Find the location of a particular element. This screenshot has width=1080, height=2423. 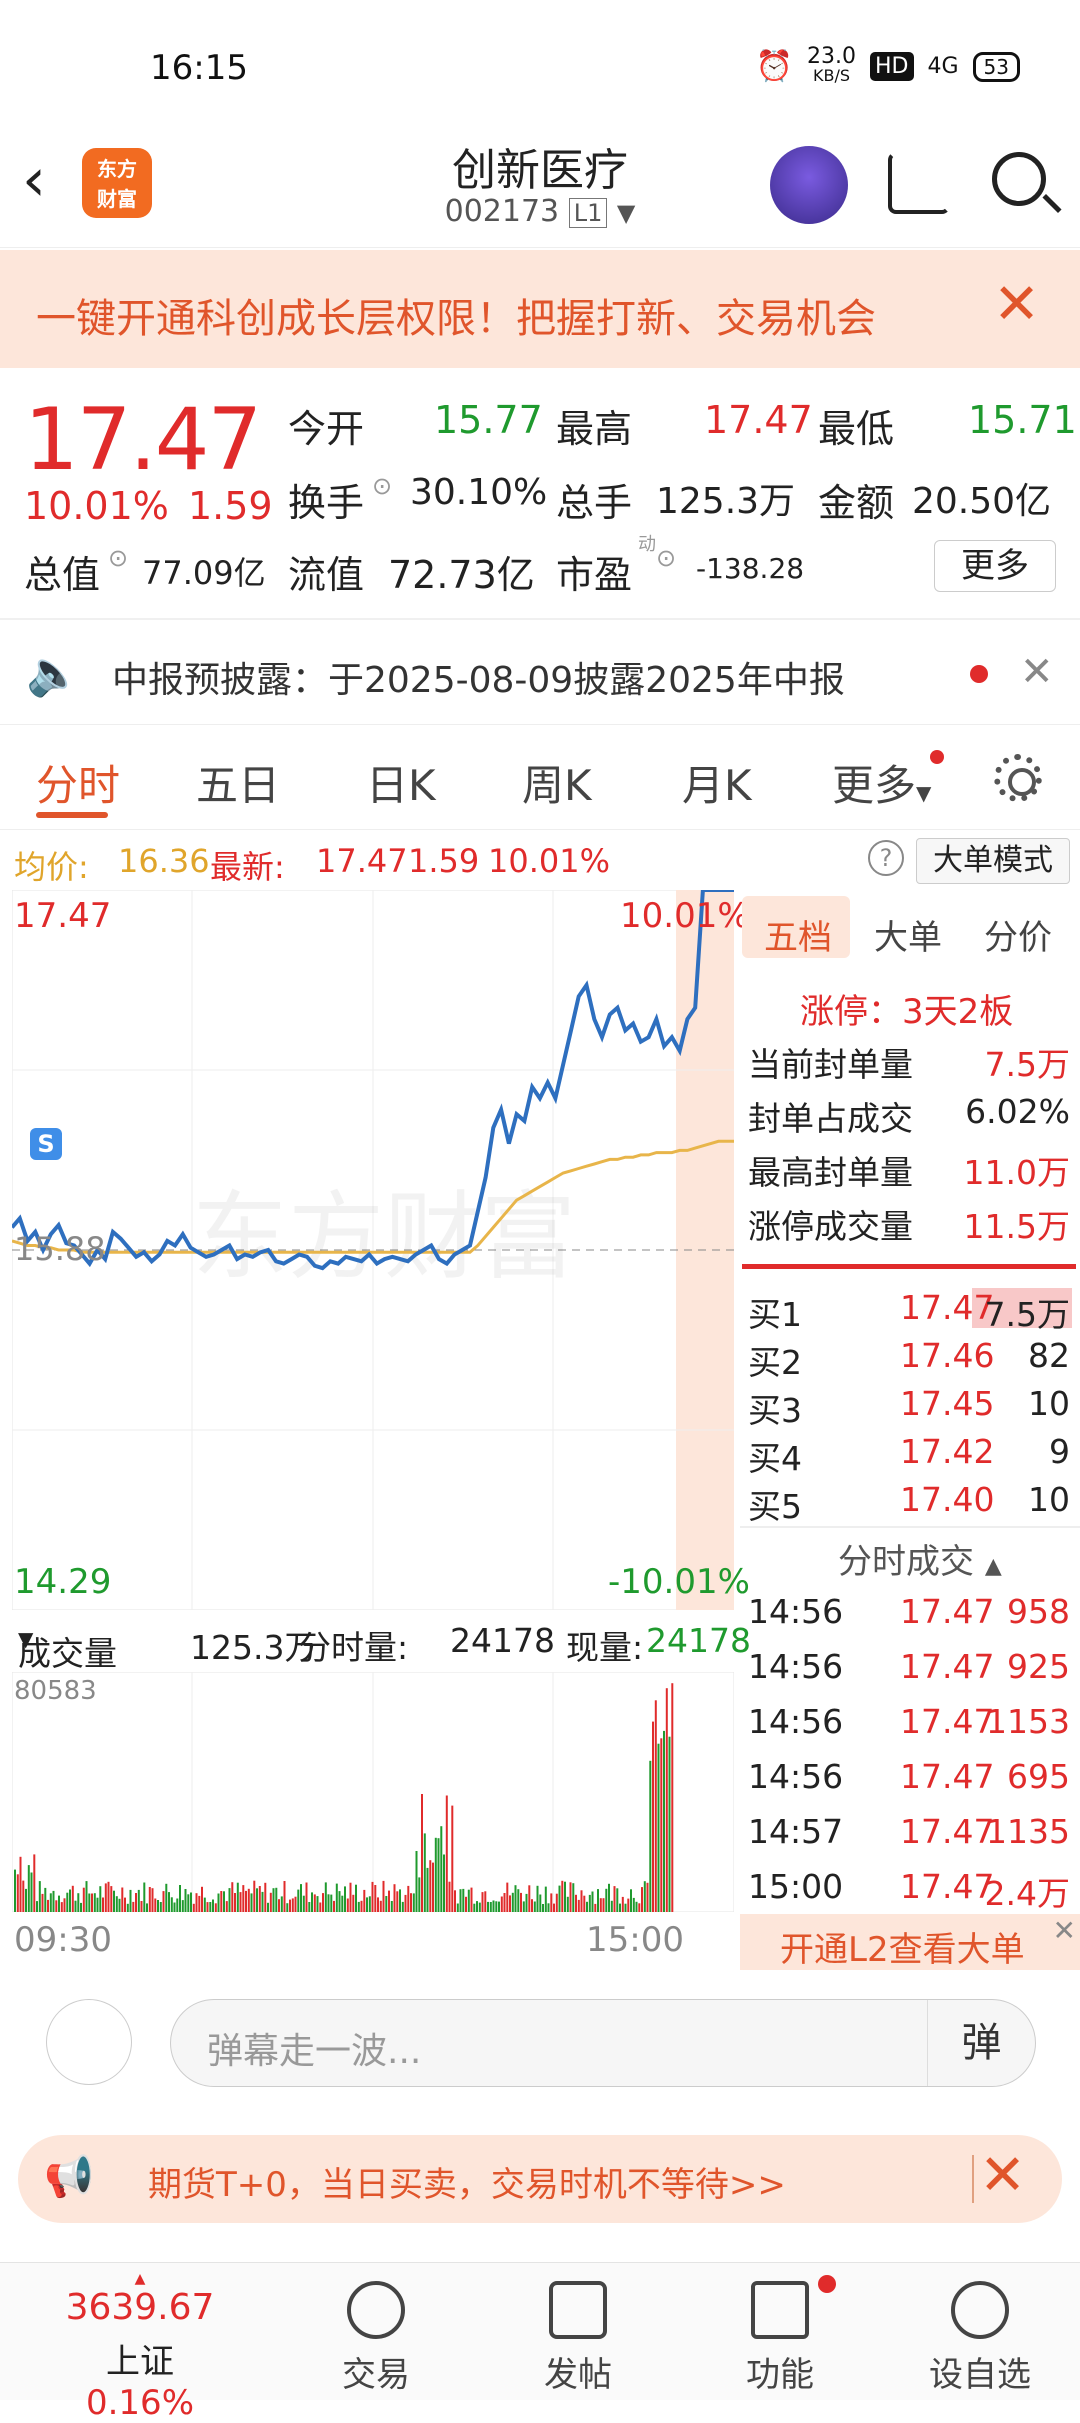

futures-ad: 📢 期货T+0，当日买卖，交易时机不等待>> ✕ is located at coordinates (540, 2179).